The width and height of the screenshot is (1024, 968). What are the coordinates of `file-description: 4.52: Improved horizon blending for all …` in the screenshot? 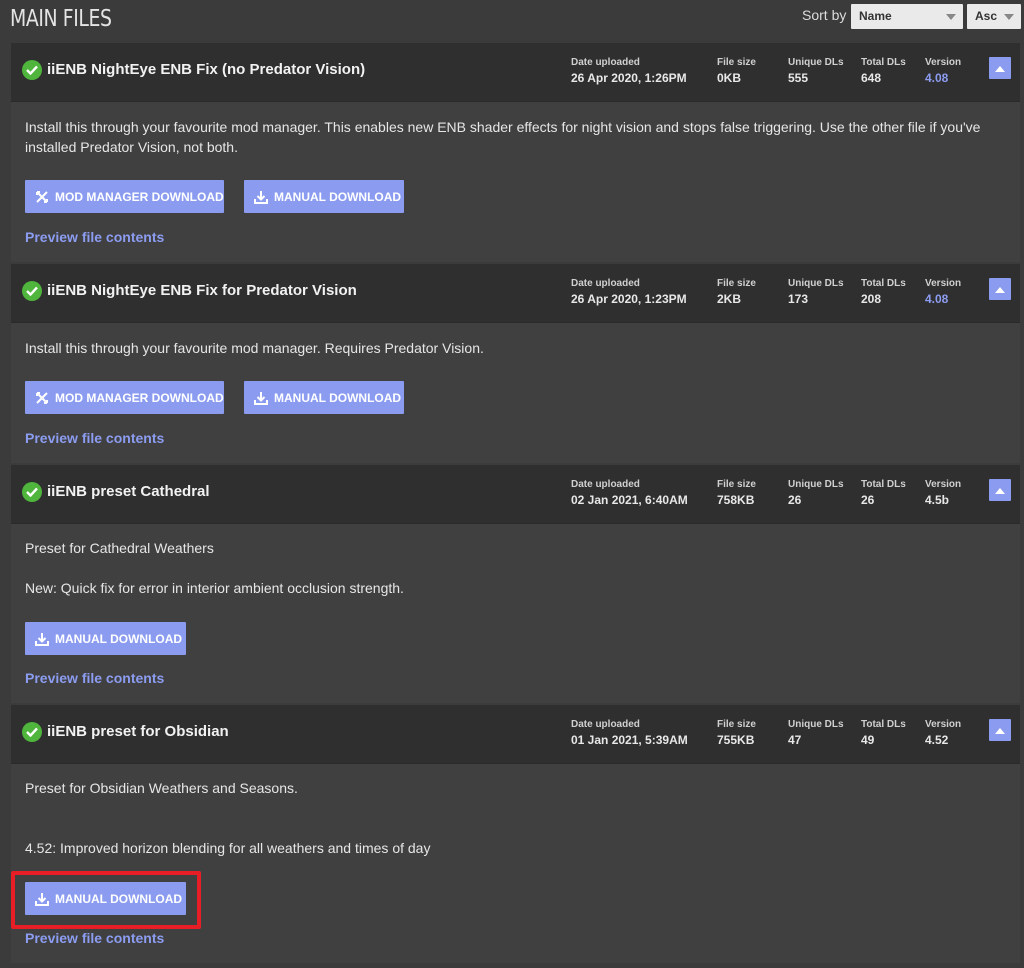 It's located at (228, 848).